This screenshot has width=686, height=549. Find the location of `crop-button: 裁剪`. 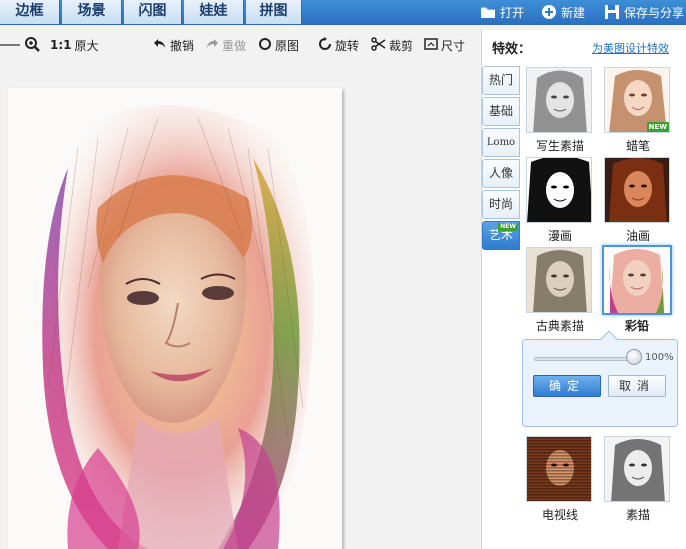

crop-button: 裁剪 is located at coordinates (392, 45).